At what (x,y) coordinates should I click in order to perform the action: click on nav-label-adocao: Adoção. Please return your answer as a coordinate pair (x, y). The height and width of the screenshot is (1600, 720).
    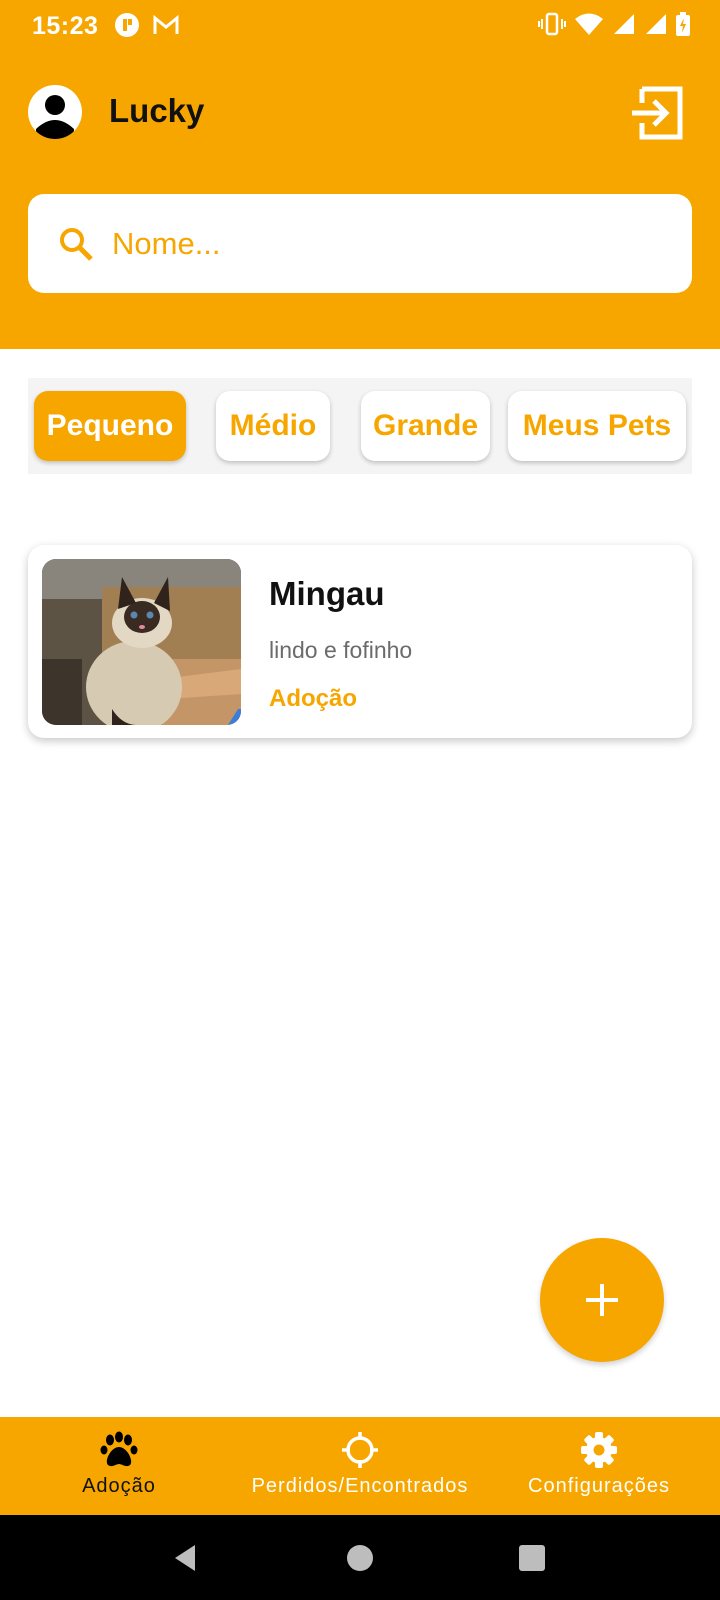
    Looking at the image, I should click on (119, 1486).